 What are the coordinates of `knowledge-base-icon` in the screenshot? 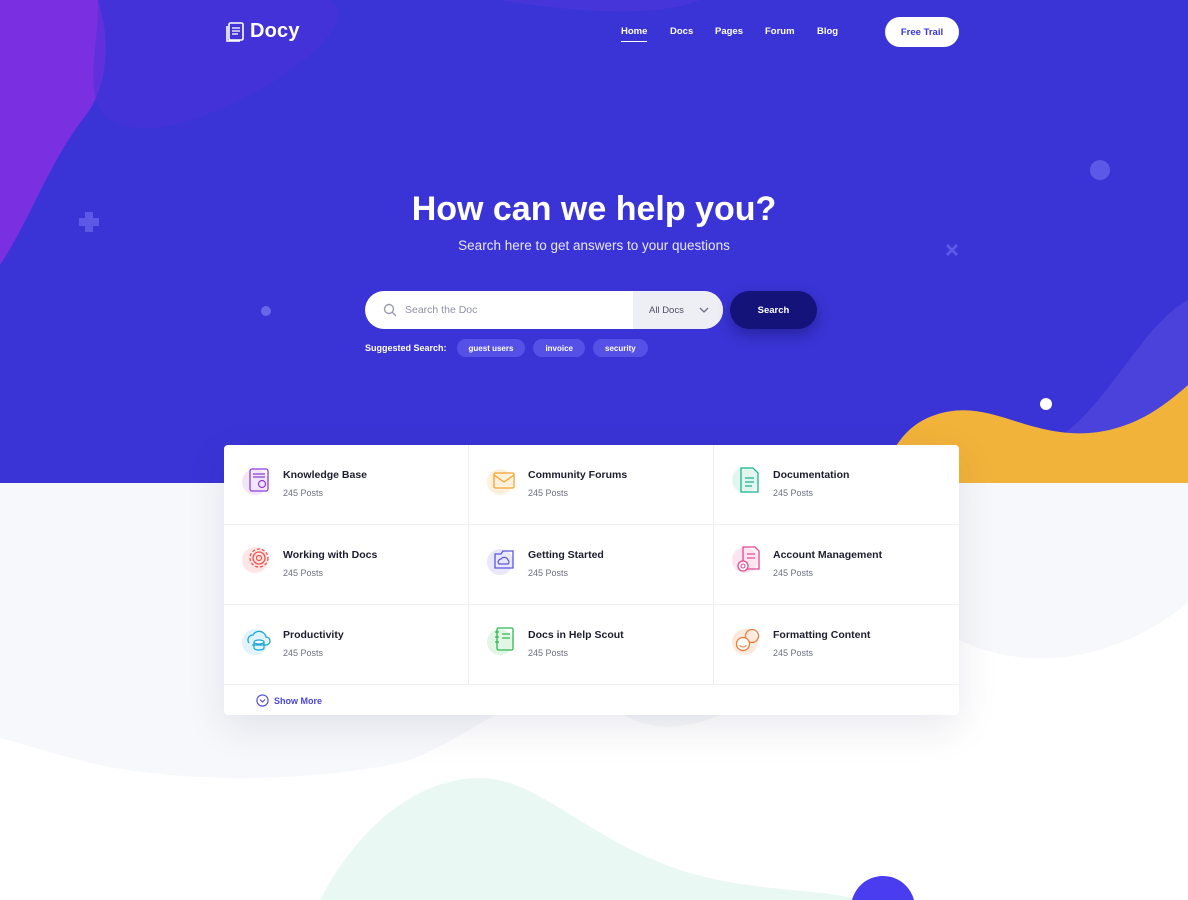 It's located at (255, 481).